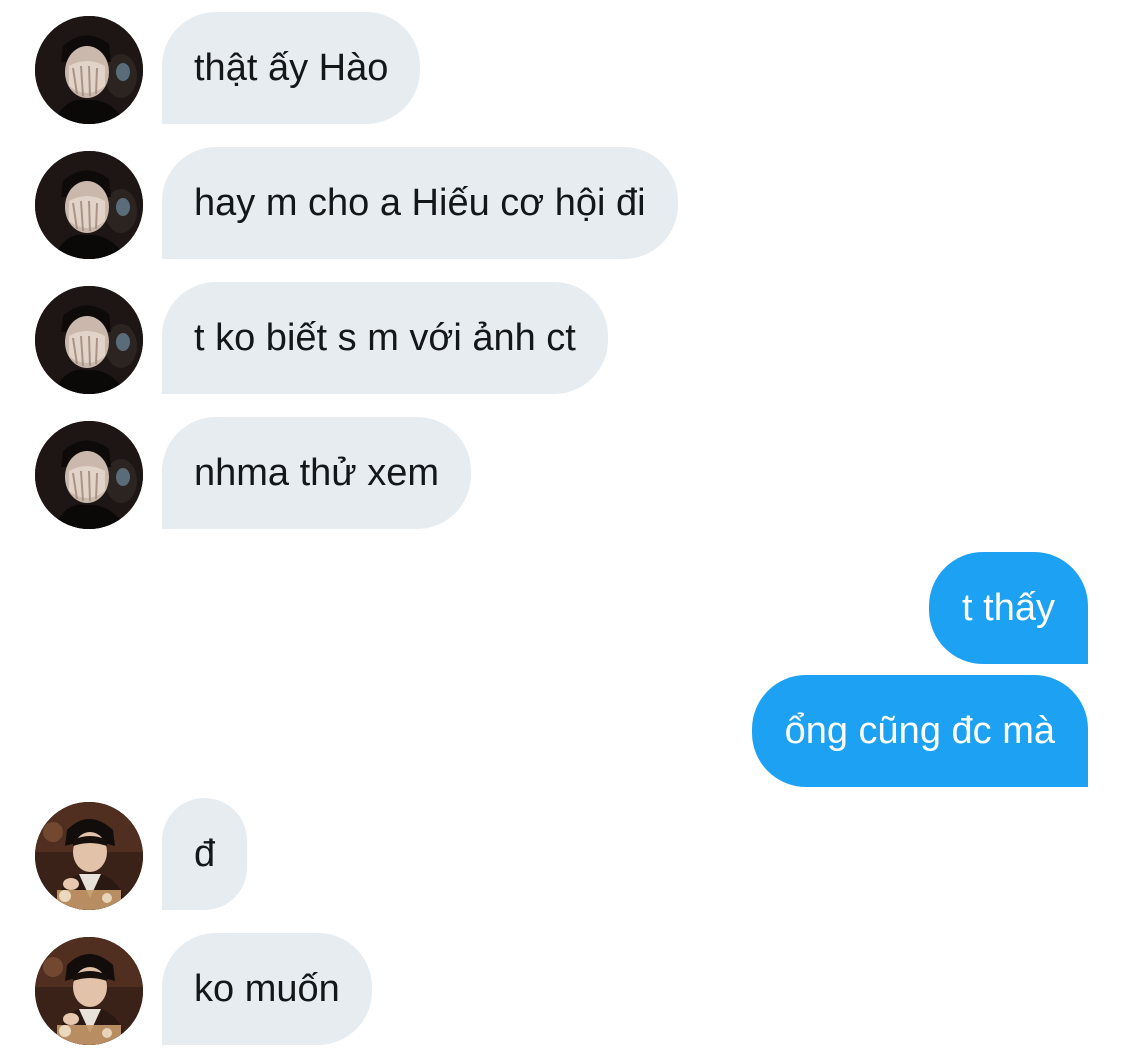 Image resolution: width=1125 pixels, height=1062 pixels. Describe the element at coordinates (562, 68) in the screenshot. I see `message-row-incoming: thật ấy Hào` at that location.